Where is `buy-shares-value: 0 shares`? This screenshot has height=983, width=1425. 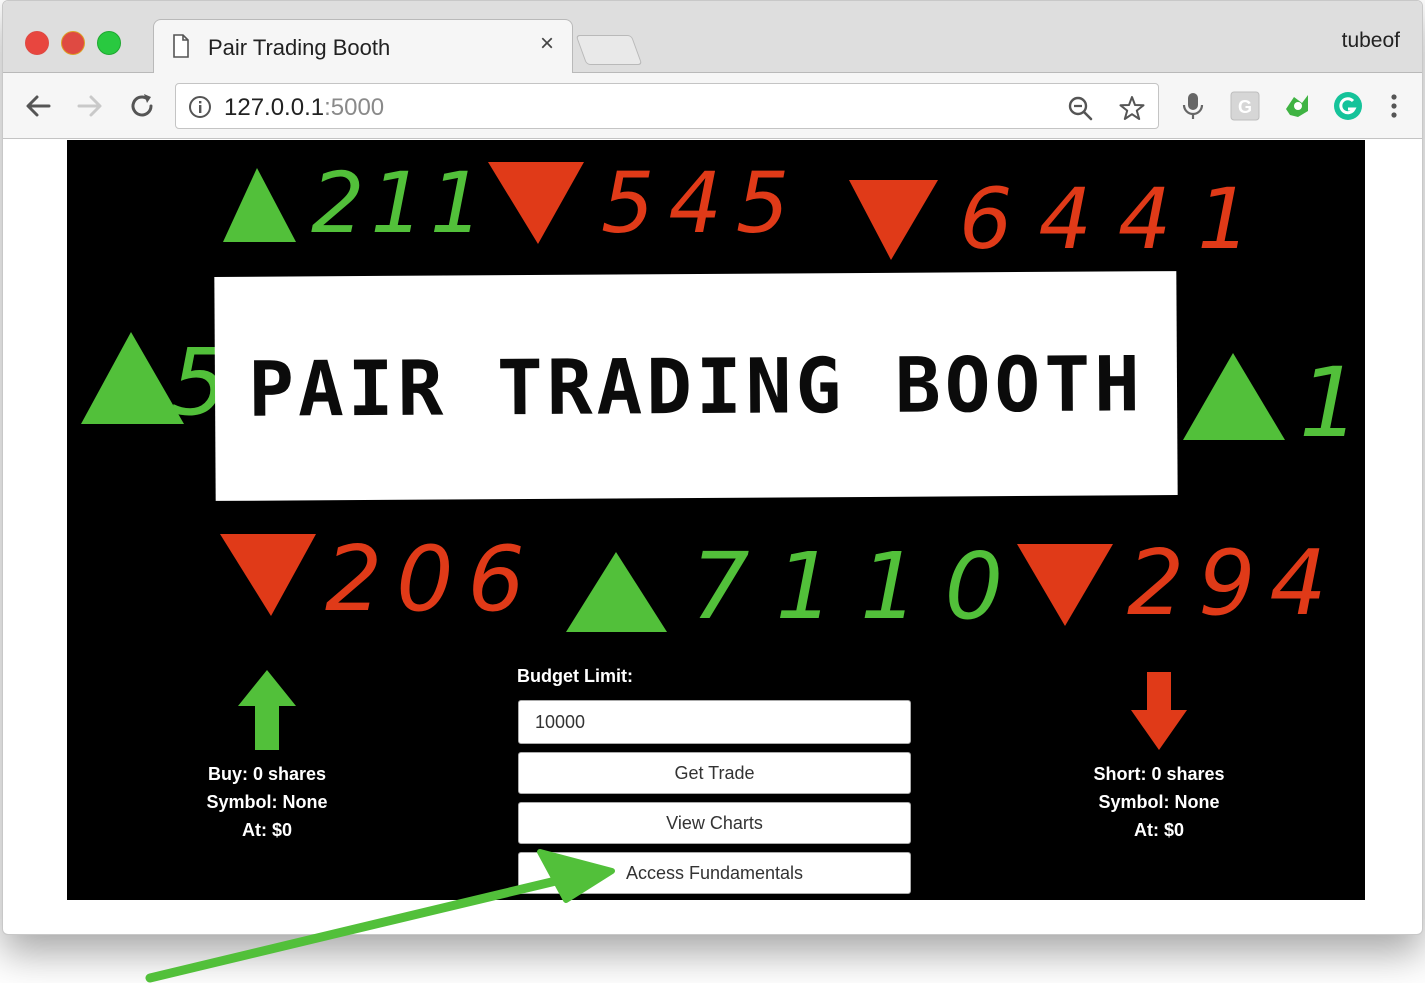
buy-shares-value: 0 shares is located at coordinates (289, 774).